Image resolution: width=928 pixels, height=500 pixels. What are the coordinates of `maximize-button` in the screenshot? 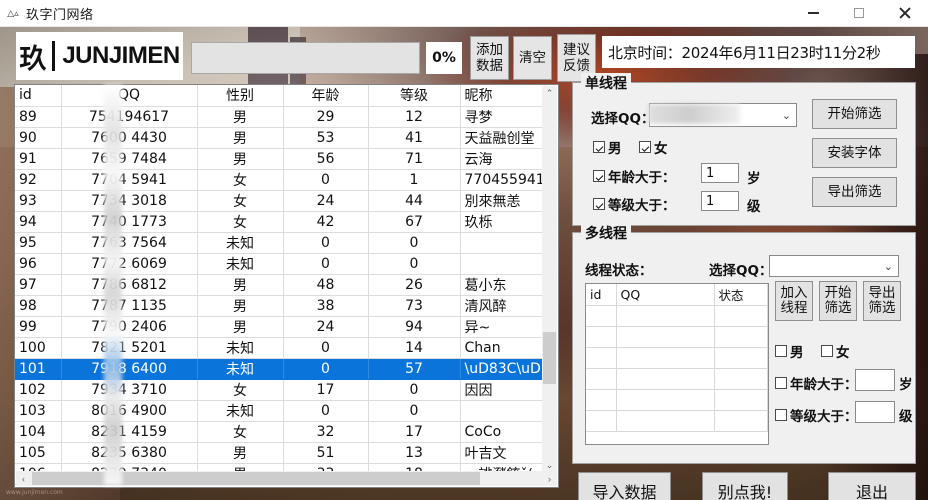 It's located at (859, 13).